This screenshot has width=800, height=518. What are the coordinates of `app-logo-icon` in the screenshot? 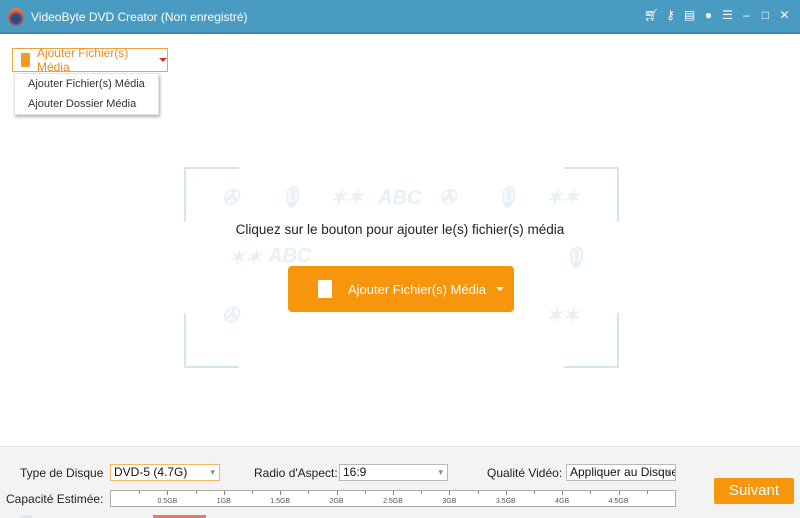 It's located at (16, 17).